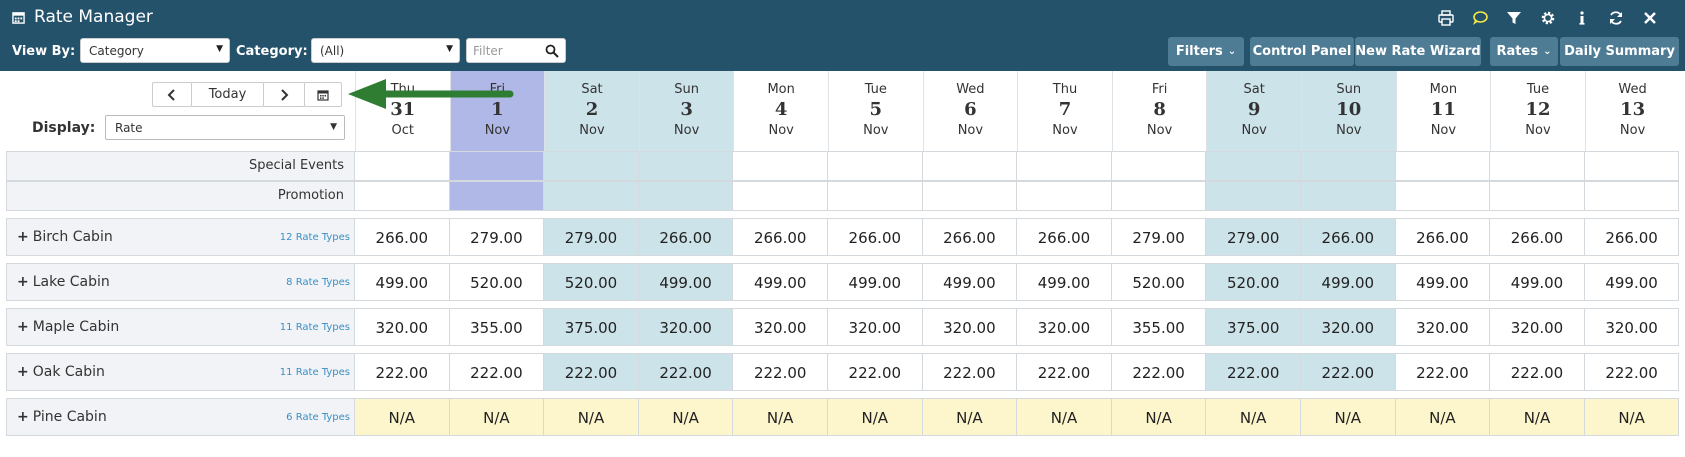 The width and height of the screenshot is (1685, 457). I want to click on cabin-name: + Birch Cabin, so click(65, 237).